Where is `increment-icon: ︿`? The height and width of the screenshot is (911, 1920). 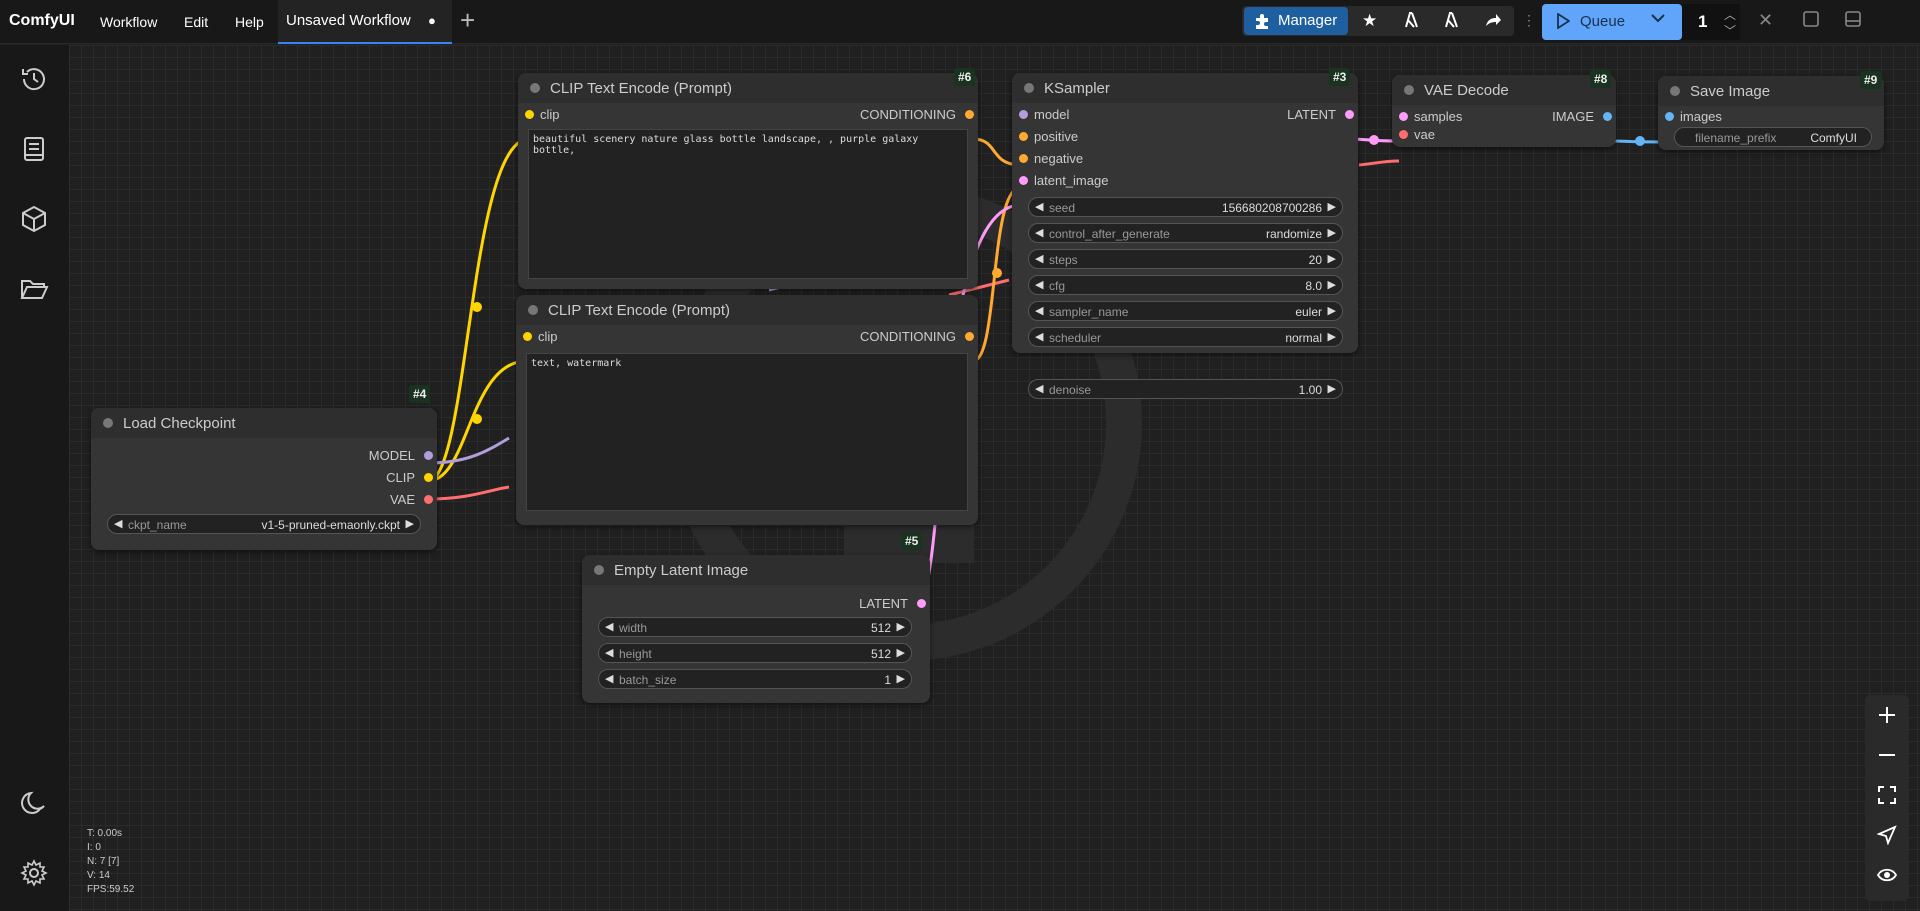 increment-icon: ︿ is located at coordinates (1730, 14).